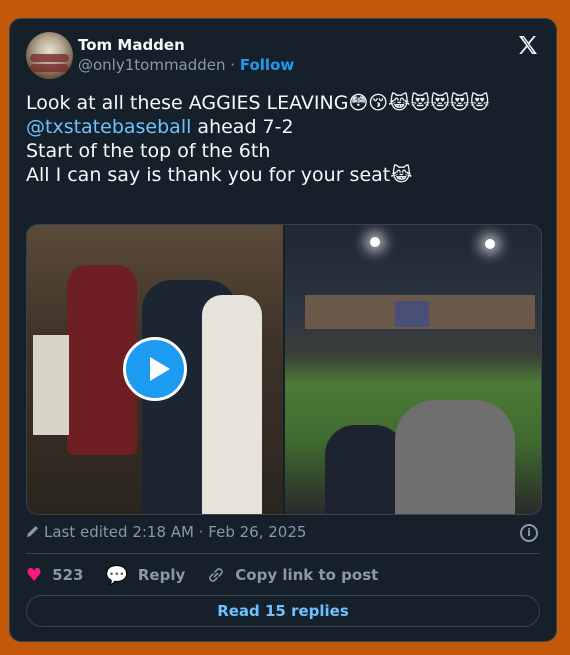 This screenshot has height=655, width=570. What do you see at coordinates (108, 127) in the screenshot?
I see `mention-link: @txstatebaseball` at bounding box center [108, 127].